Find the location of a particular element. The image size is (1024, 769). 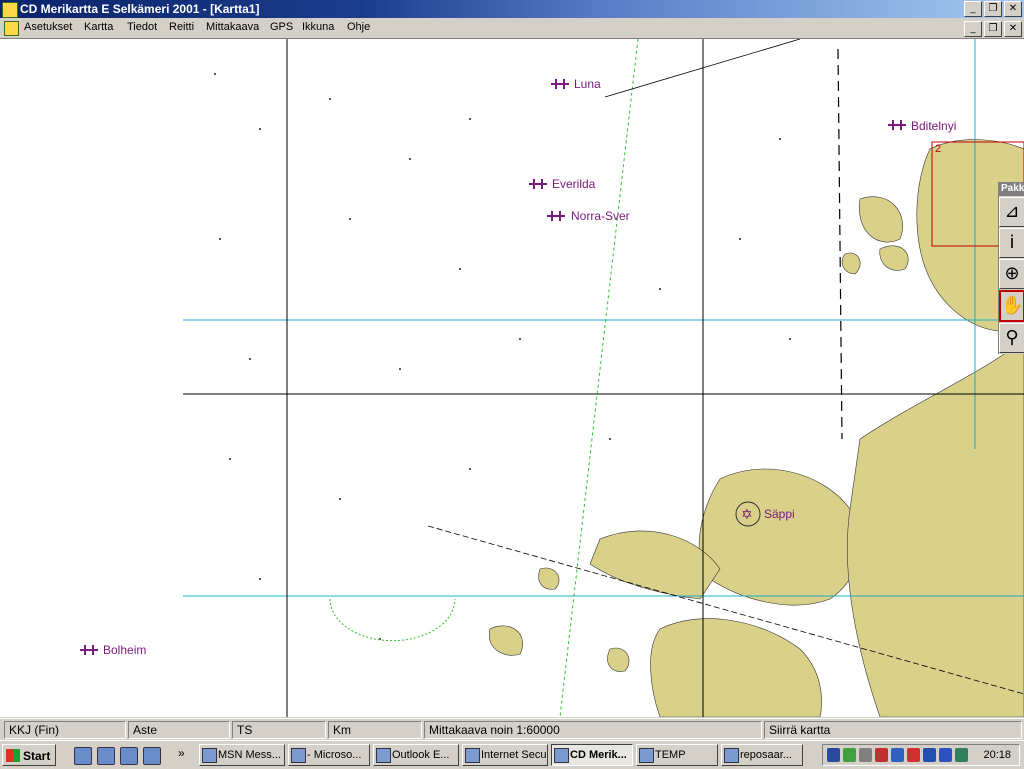

menu-mittakaava: Mittakaava is located at coordinates (232, 27).